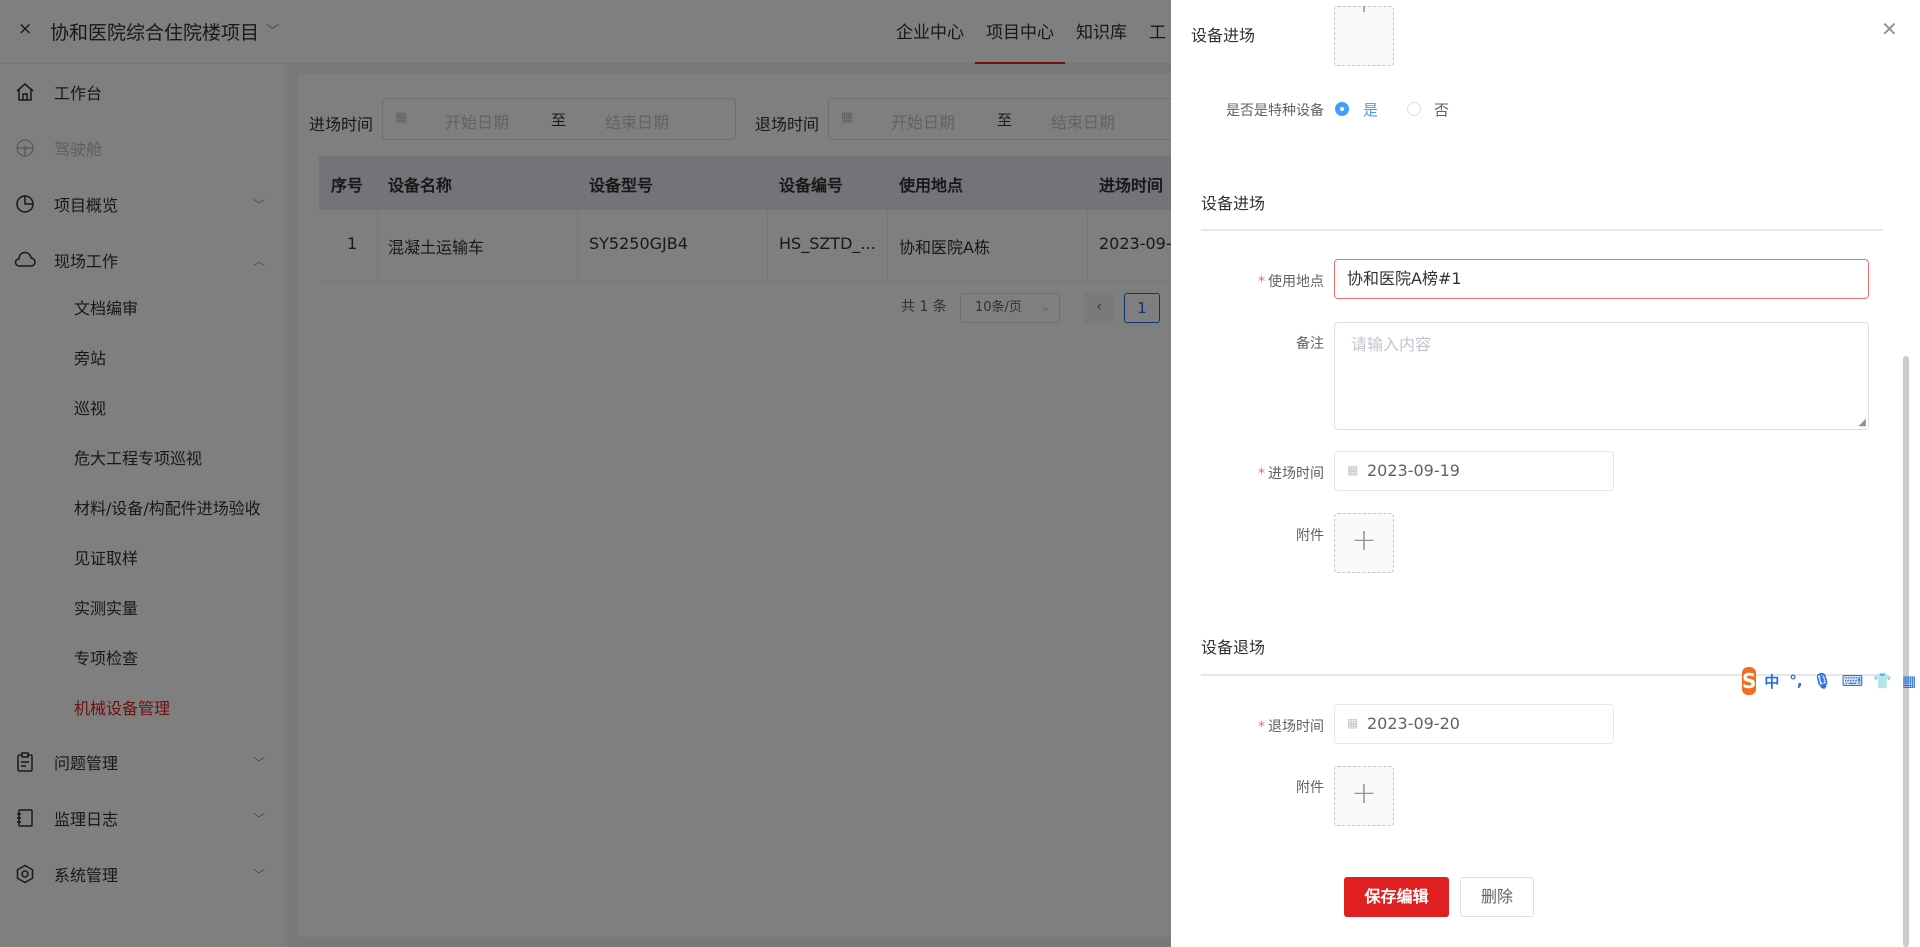 This screenshot has height=947, width=1920. I want to click on attachment-label: 附件, so click(1310, 536).